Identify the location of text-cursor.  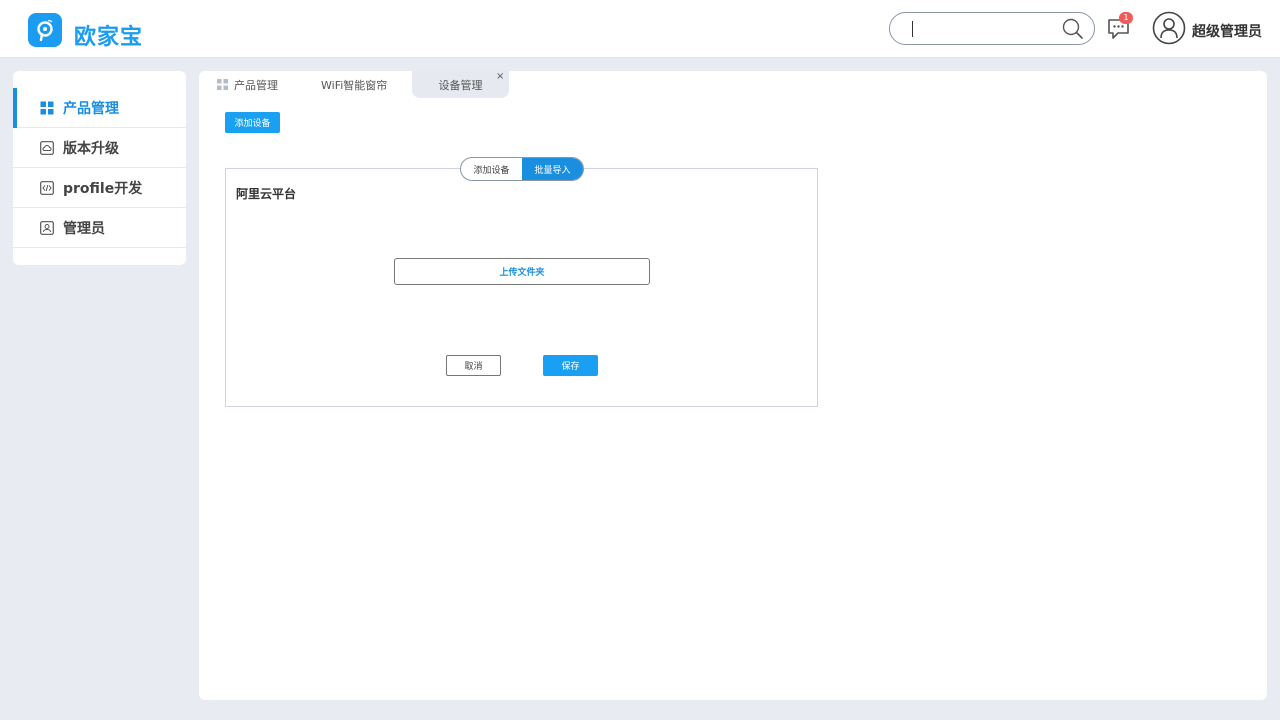
(912, 29).